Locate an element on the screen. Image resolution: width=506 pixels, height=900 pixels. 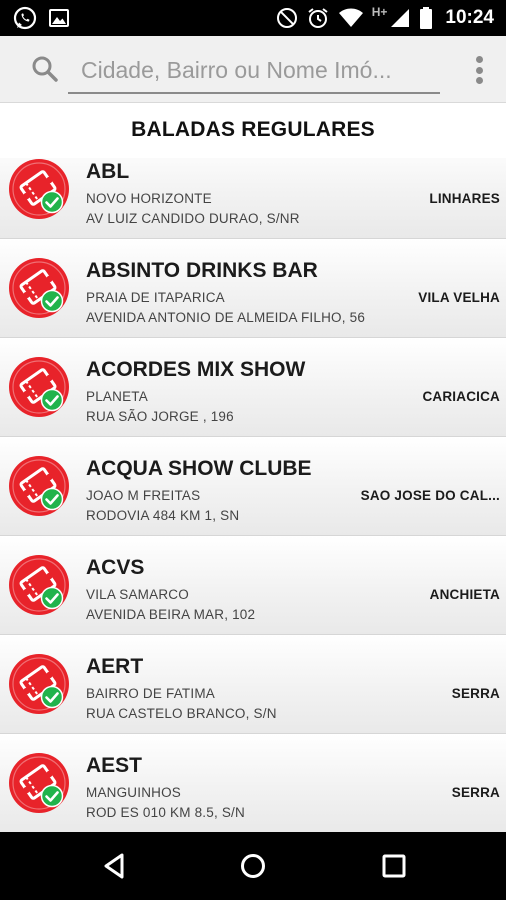
whatsapp-icon is located at coordinates (25, 18).